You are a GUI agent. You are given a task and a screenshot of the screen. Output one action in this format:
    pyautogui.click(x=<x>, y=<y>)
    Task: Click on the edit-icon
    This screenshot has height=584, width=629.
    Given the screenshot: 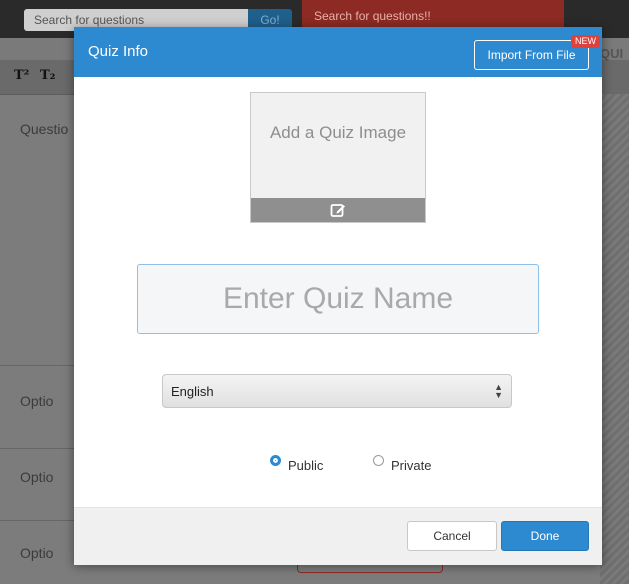 What is the action you would take?
    pyautogui.click(x=338, y=210)
    